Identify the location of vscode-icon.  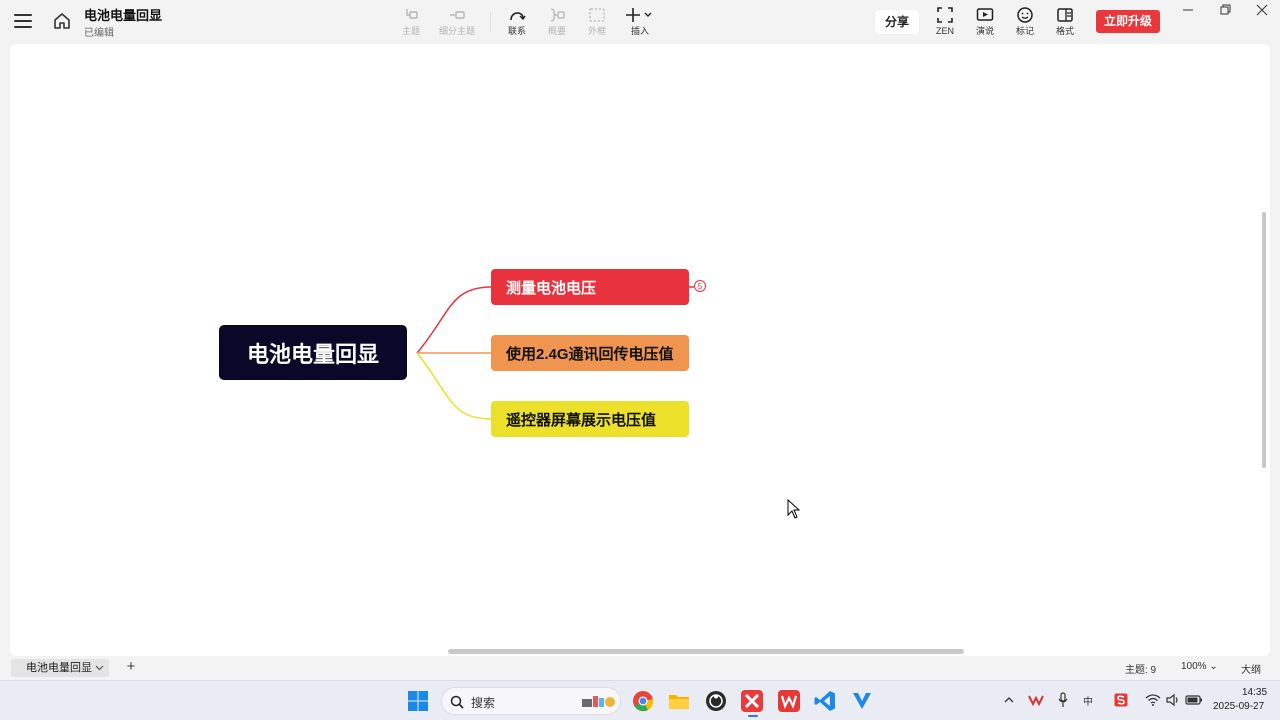
(825, 701).